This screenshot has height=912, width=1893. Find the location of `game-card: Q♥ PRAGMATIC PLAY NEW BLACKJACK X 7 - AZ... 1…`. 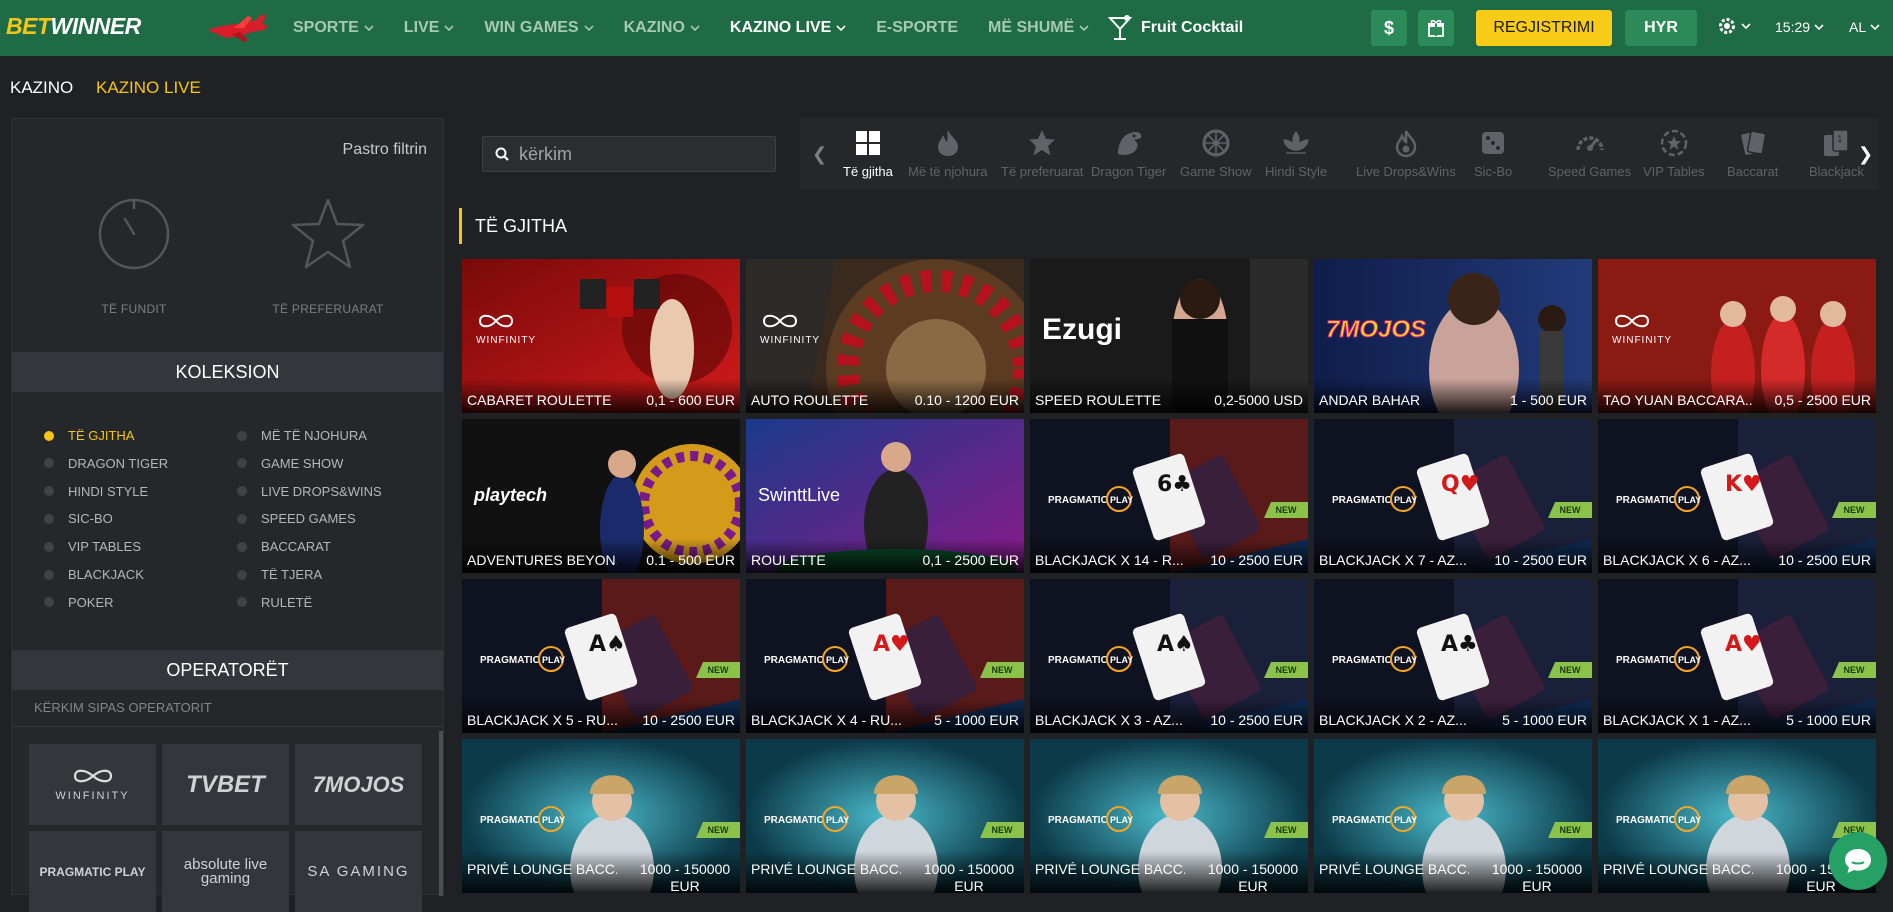

game-card: Q♥ PRAGMATIC PLAY NEW BLACKJACK X 7 - AZ... 1… is located at coordinates (1453, 496).